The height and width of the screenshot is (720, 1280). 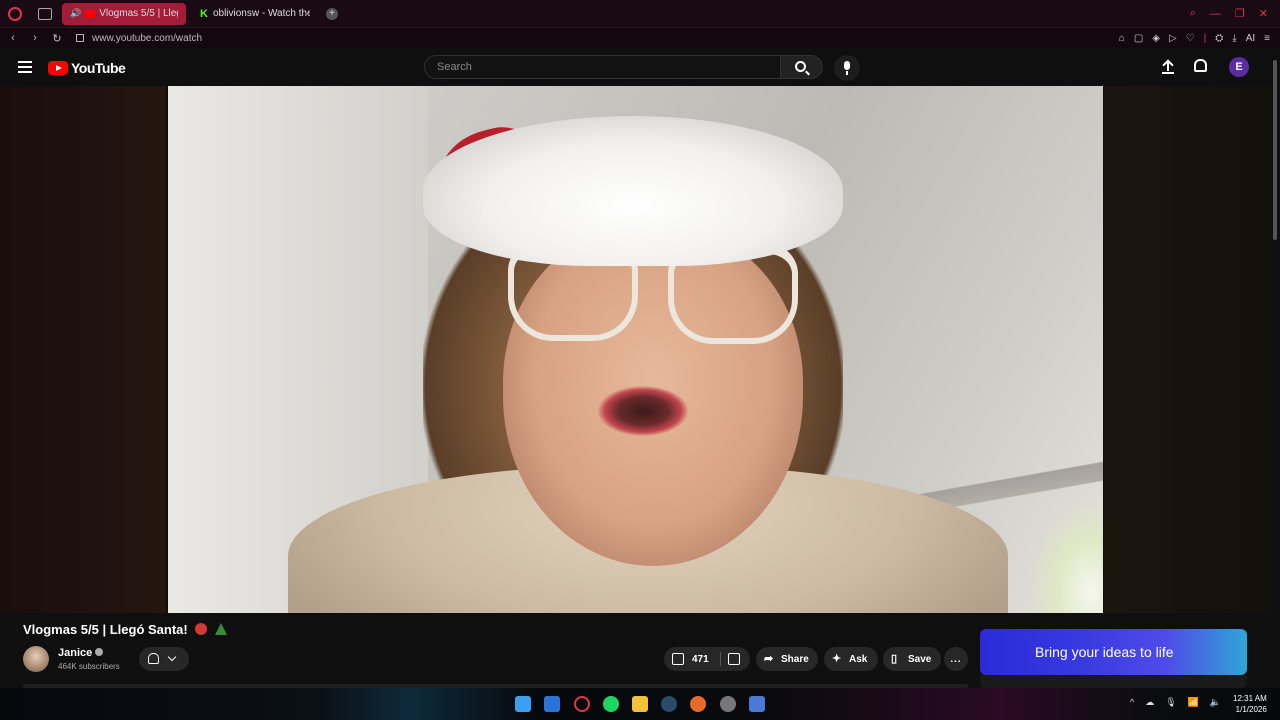 I want to click on clock-date: 1/1/2026, so click(x=1251, y=709).